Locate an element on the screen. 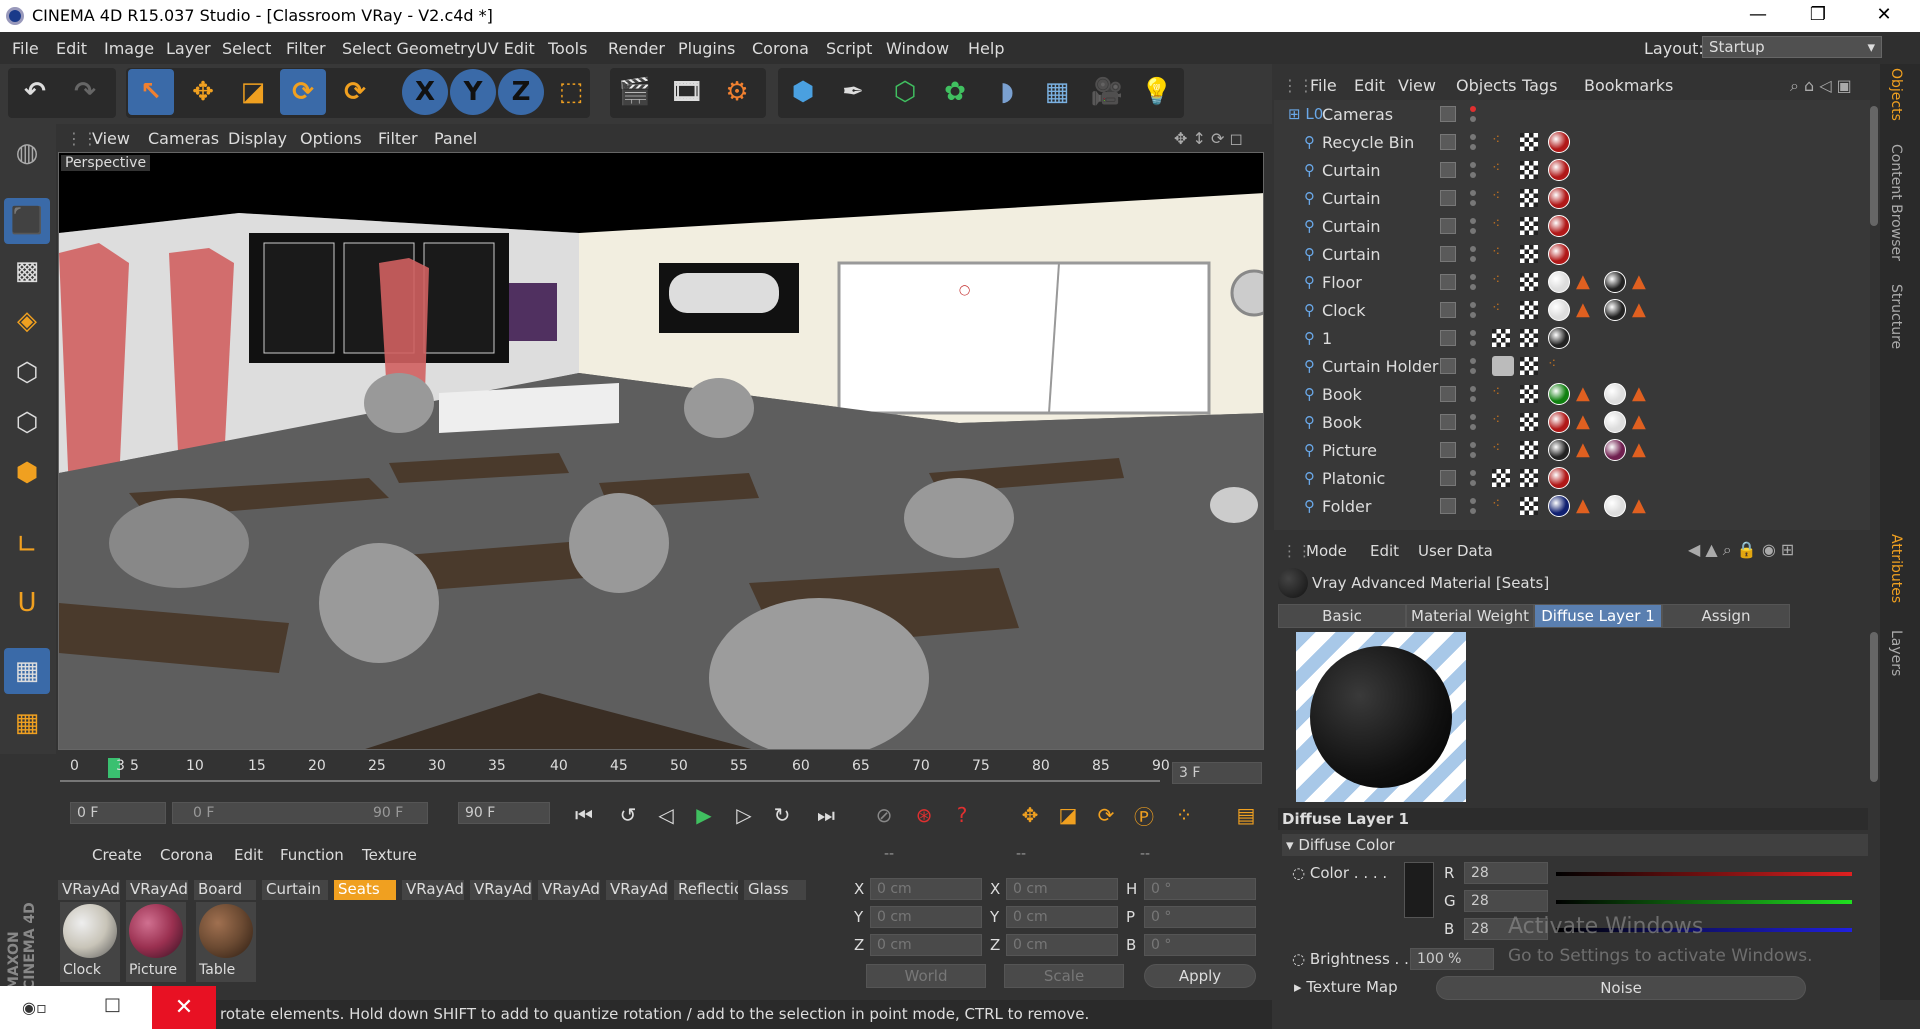 The image size is (1920, 1029). object-row: ⚲ Curtain ⁖ is located at coordinates (1577, 198).